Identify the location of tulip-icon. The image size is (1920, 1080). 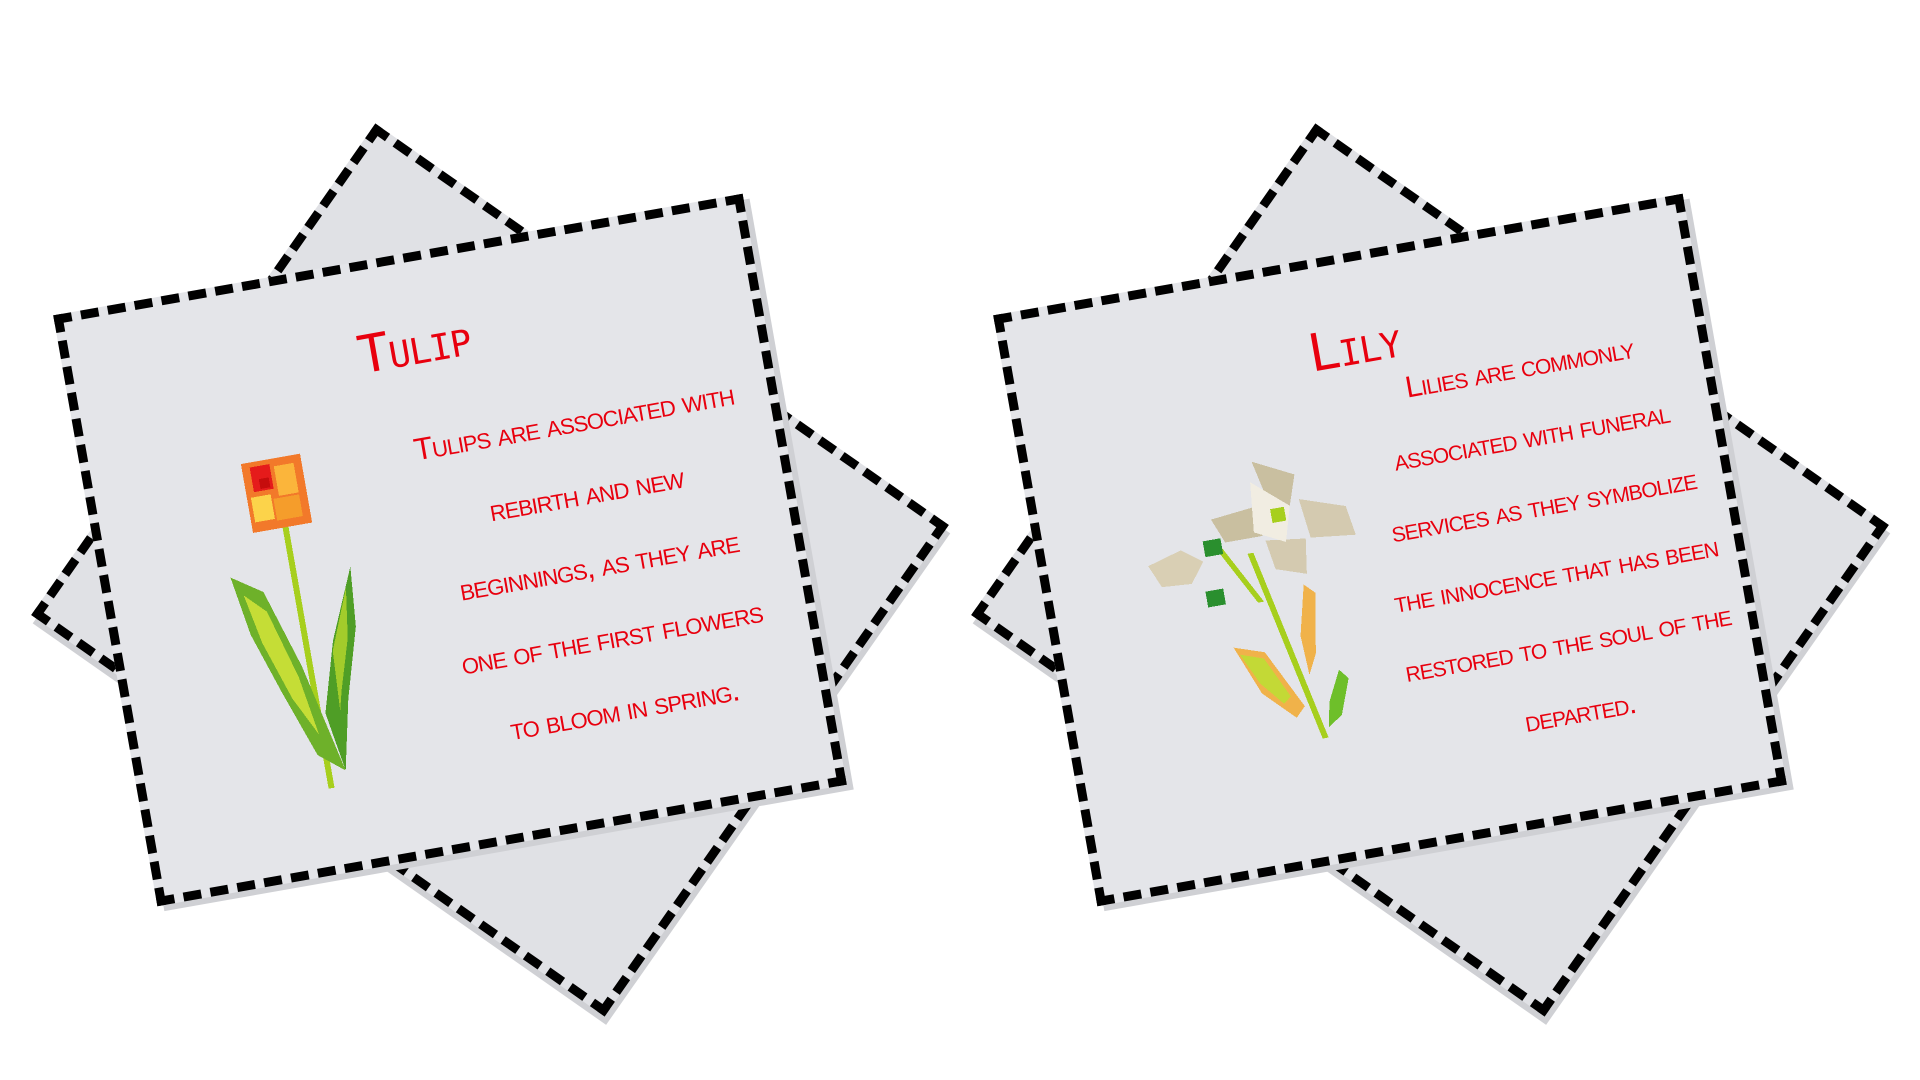
(293, 621).